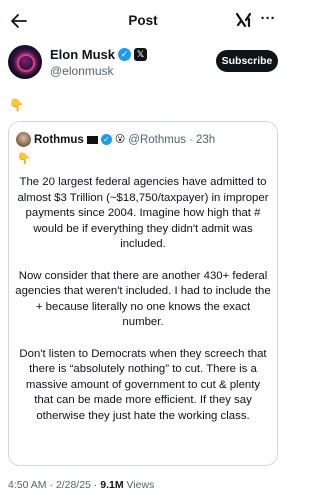  I want to click on author-name-row: Elon Musk ✓ 𝕏, so click(99, 54).